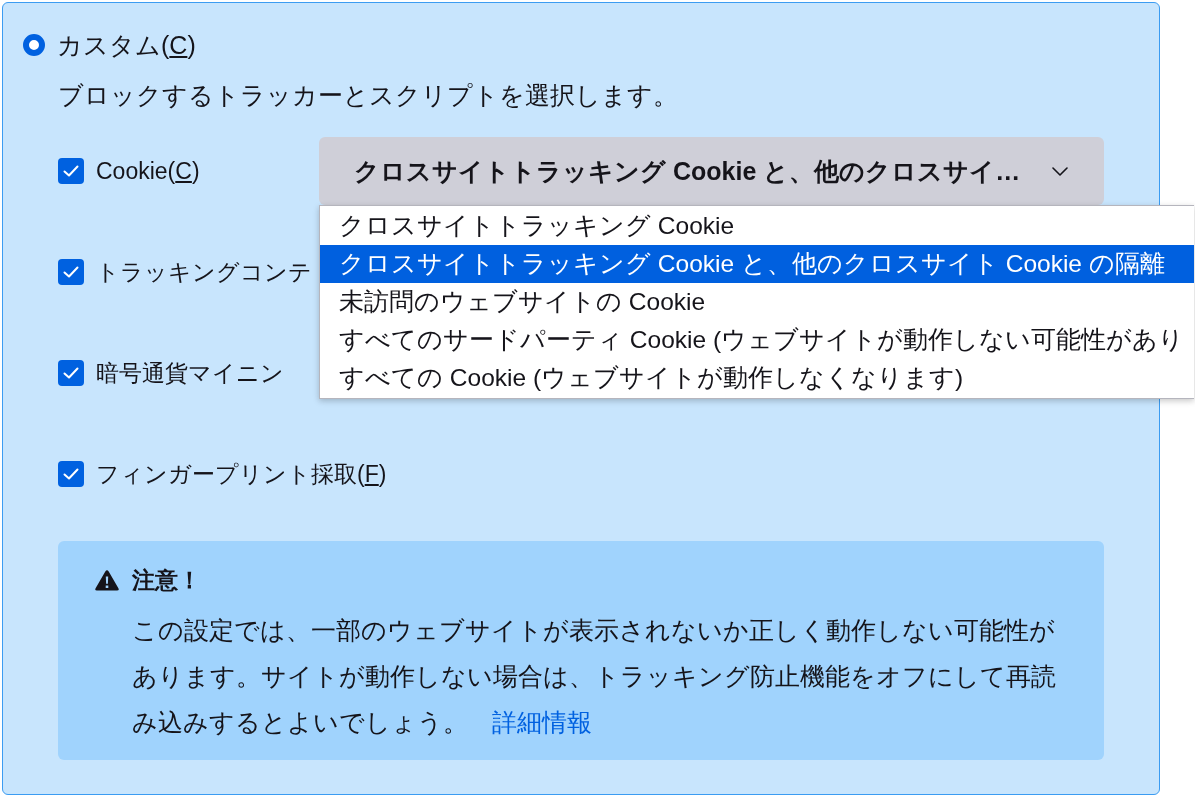 This screenshot has width=1195, height=797. Describe the element at coordinates (204, 272) in the screenshot. I see `checkbox-label: トラッキングコンテ` at that location.